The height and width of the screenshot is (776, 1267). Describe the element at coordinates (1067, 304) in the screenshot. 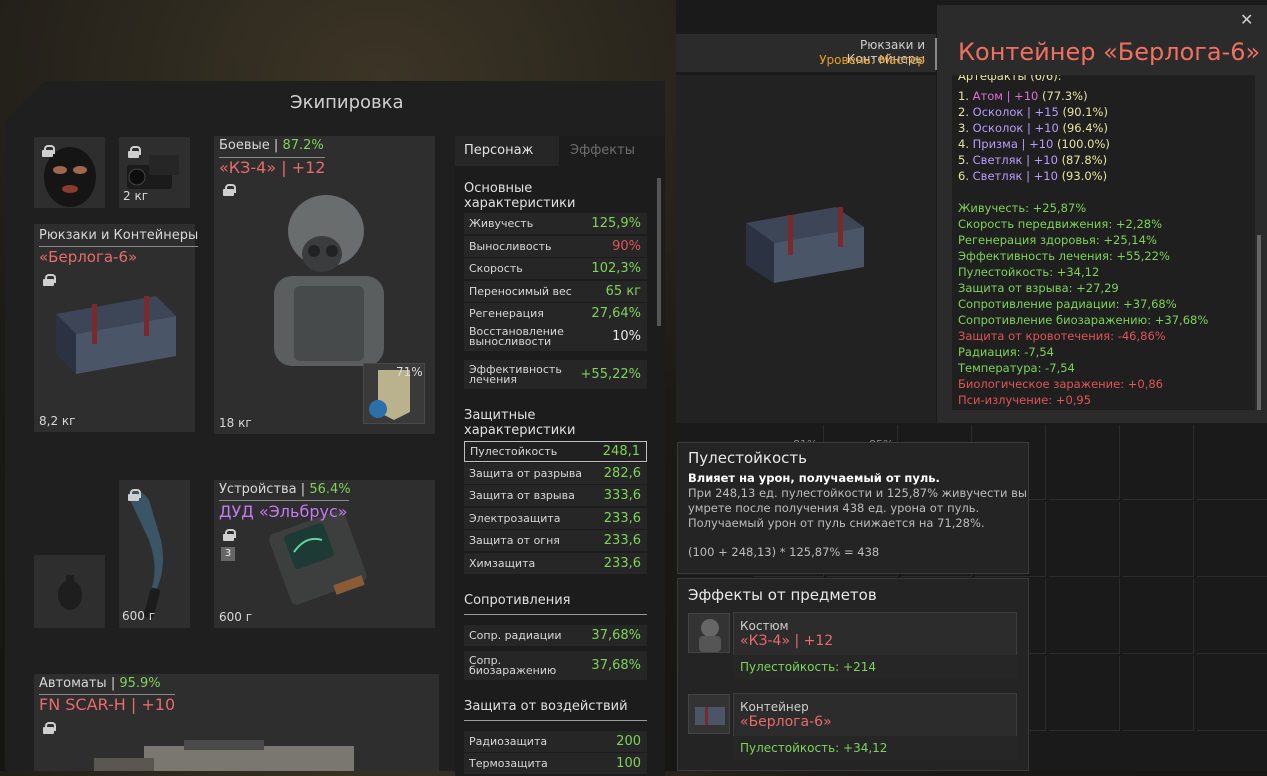

I see `effect-line: Сопротивление радиации: +37,68%` at that location.